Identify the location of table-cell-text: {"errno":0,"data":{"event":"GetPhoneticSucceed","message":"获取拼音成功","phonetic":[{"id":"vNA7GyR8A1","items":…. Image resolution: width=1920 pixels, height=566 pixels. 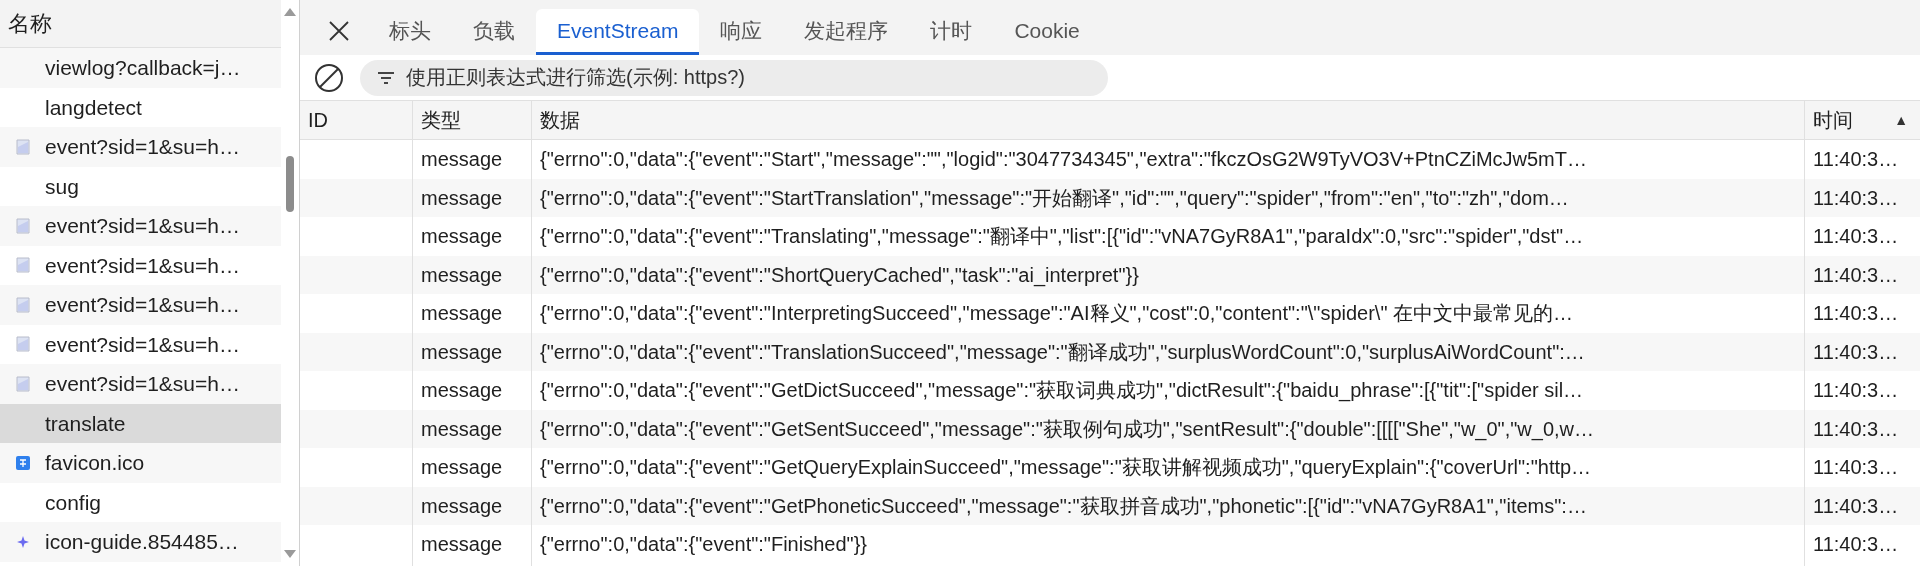
(1063, 506).